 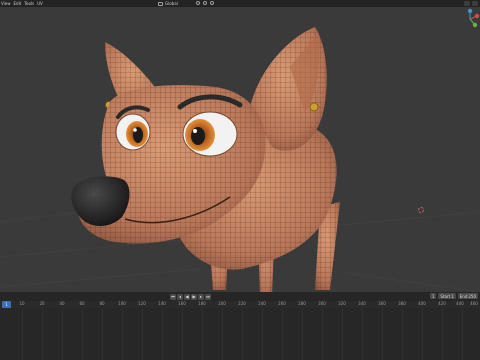 I want to click on start-value: 1, so click(x=452, y=296).